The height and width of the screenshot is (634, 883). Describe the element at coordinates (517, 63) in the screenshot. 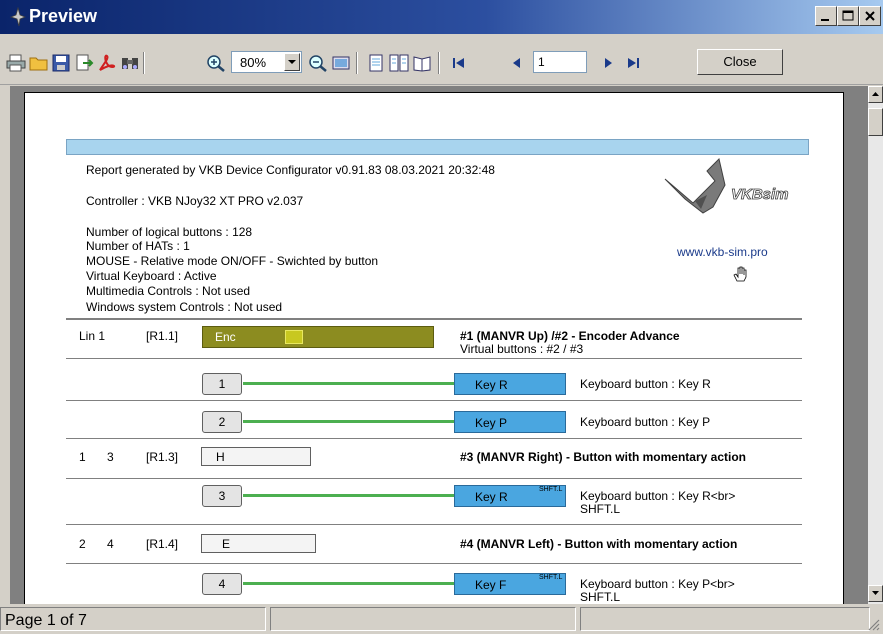

I see `prev-page-button` at that location.